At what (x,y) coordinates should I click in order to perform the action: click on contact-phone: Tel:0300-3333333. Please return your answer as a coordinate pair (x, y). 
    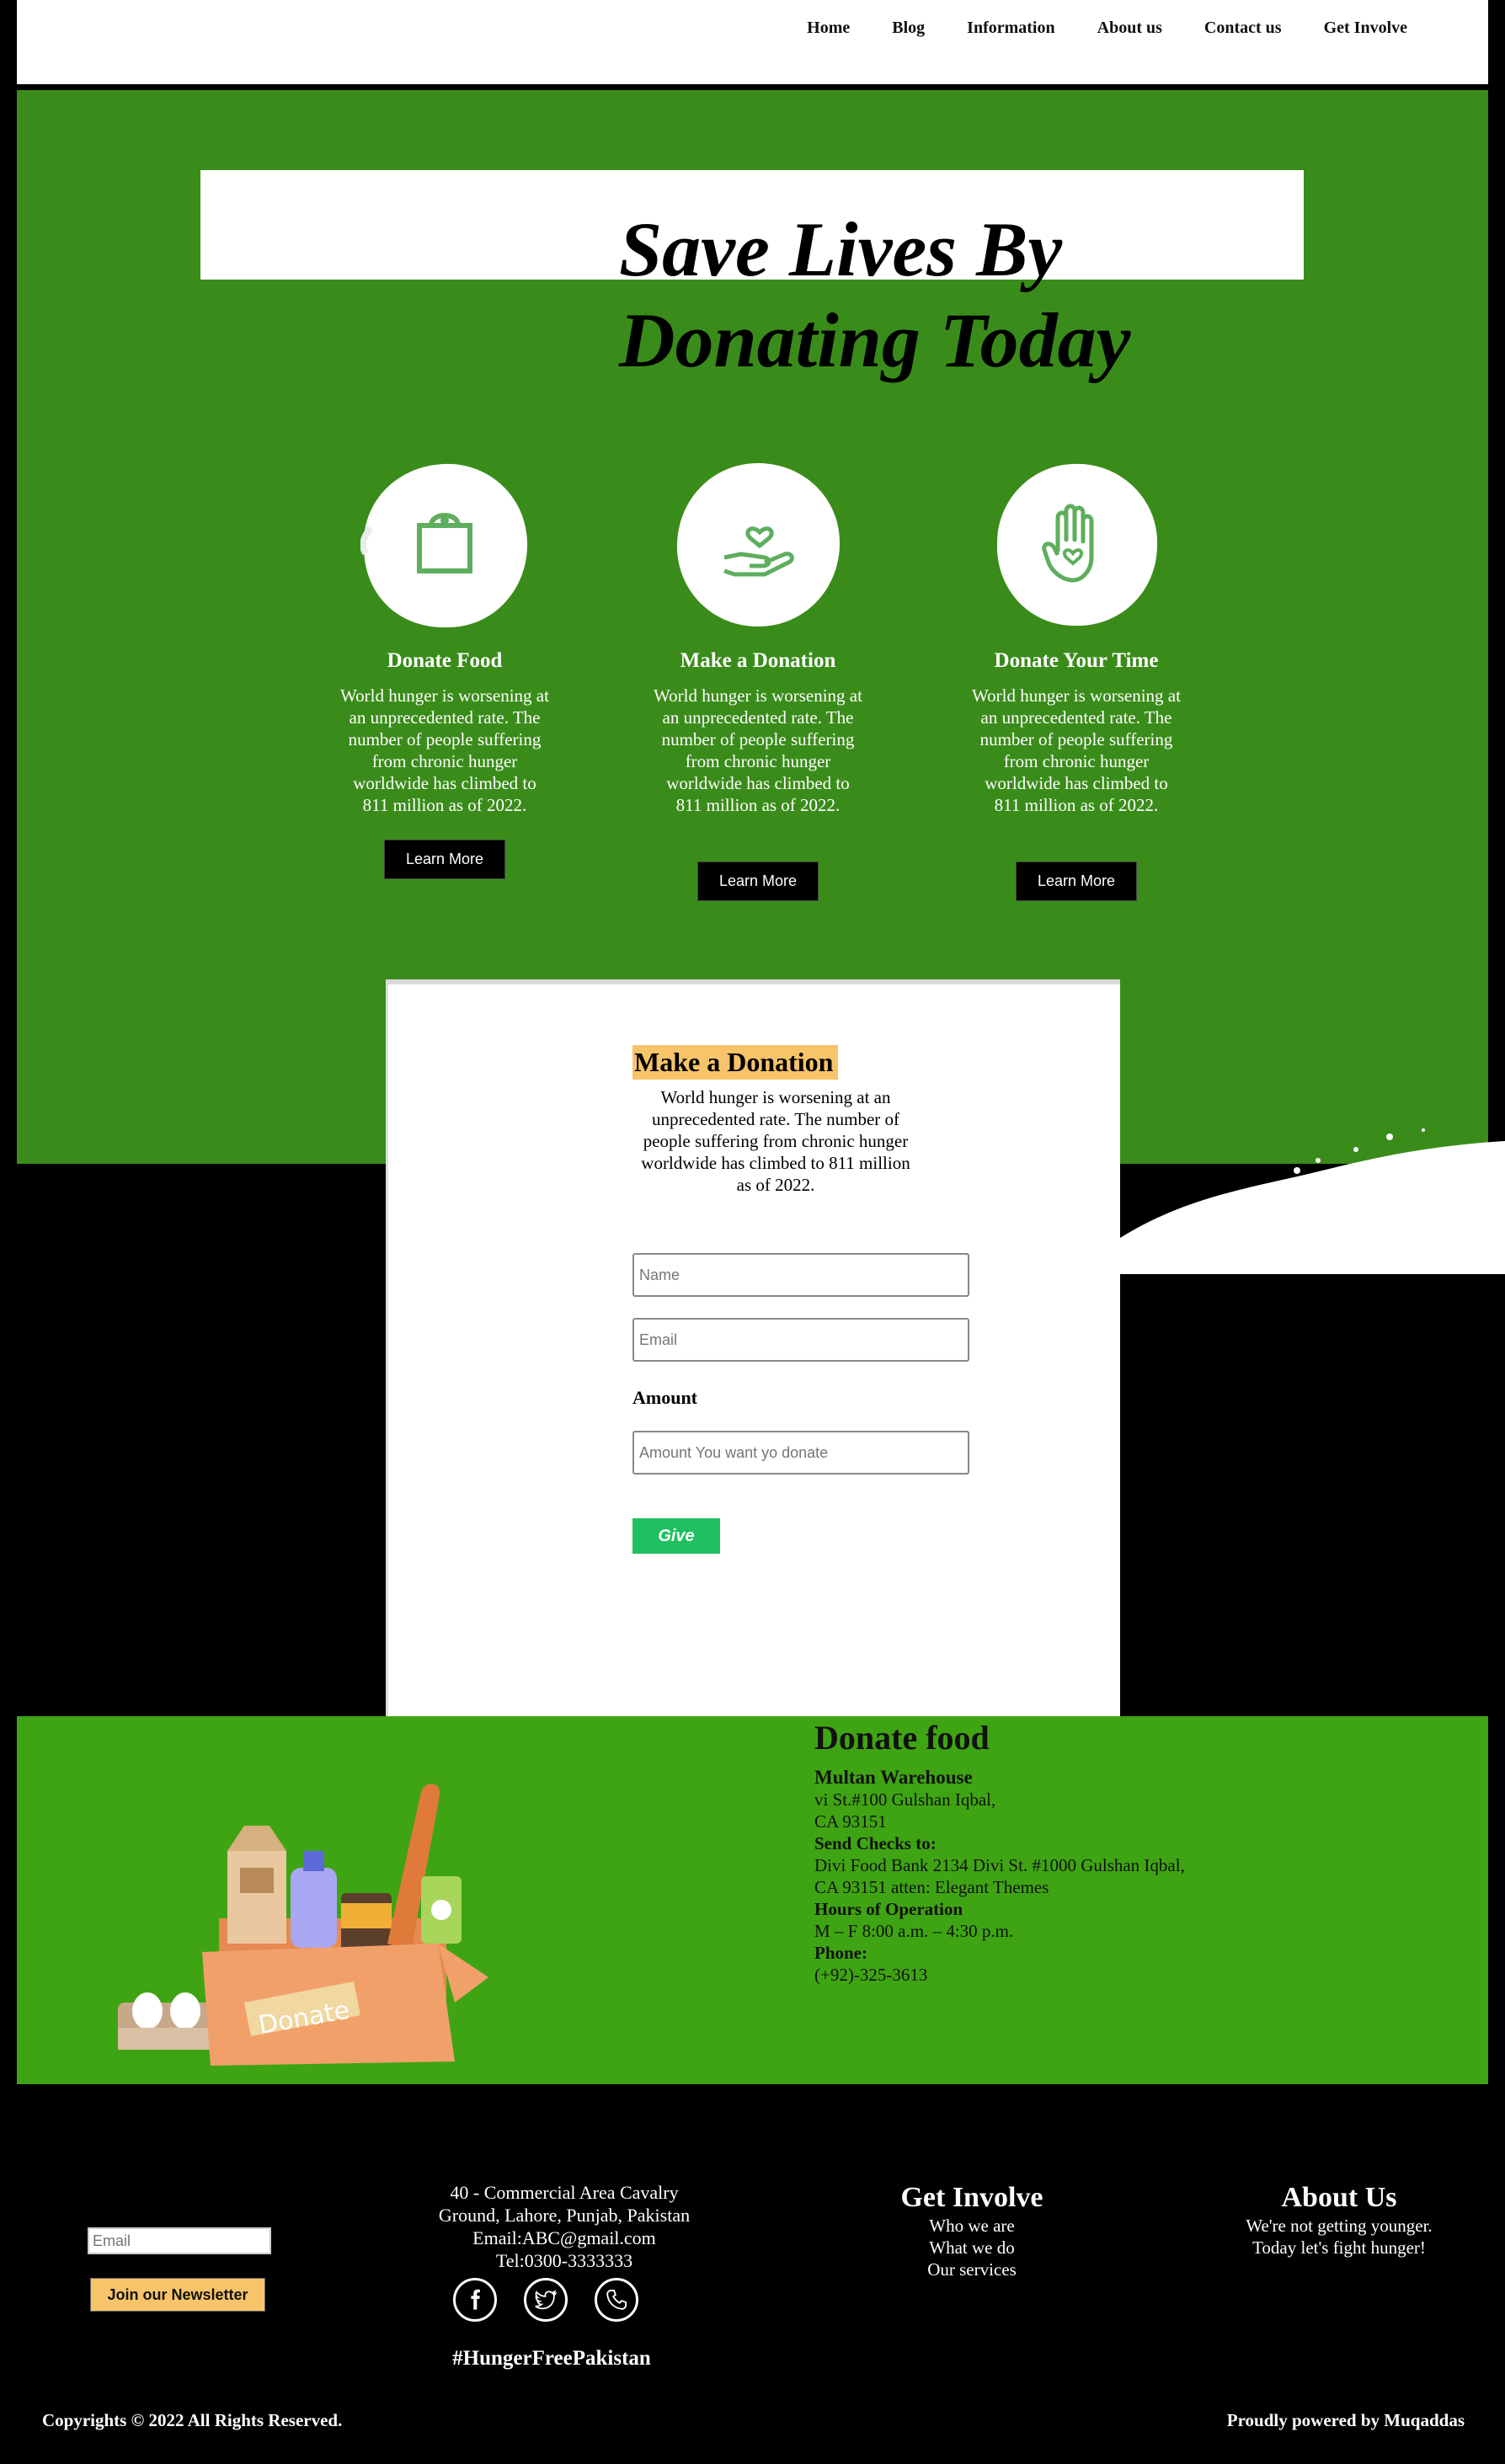
    Looking at the image, I should click on (564, 2260).